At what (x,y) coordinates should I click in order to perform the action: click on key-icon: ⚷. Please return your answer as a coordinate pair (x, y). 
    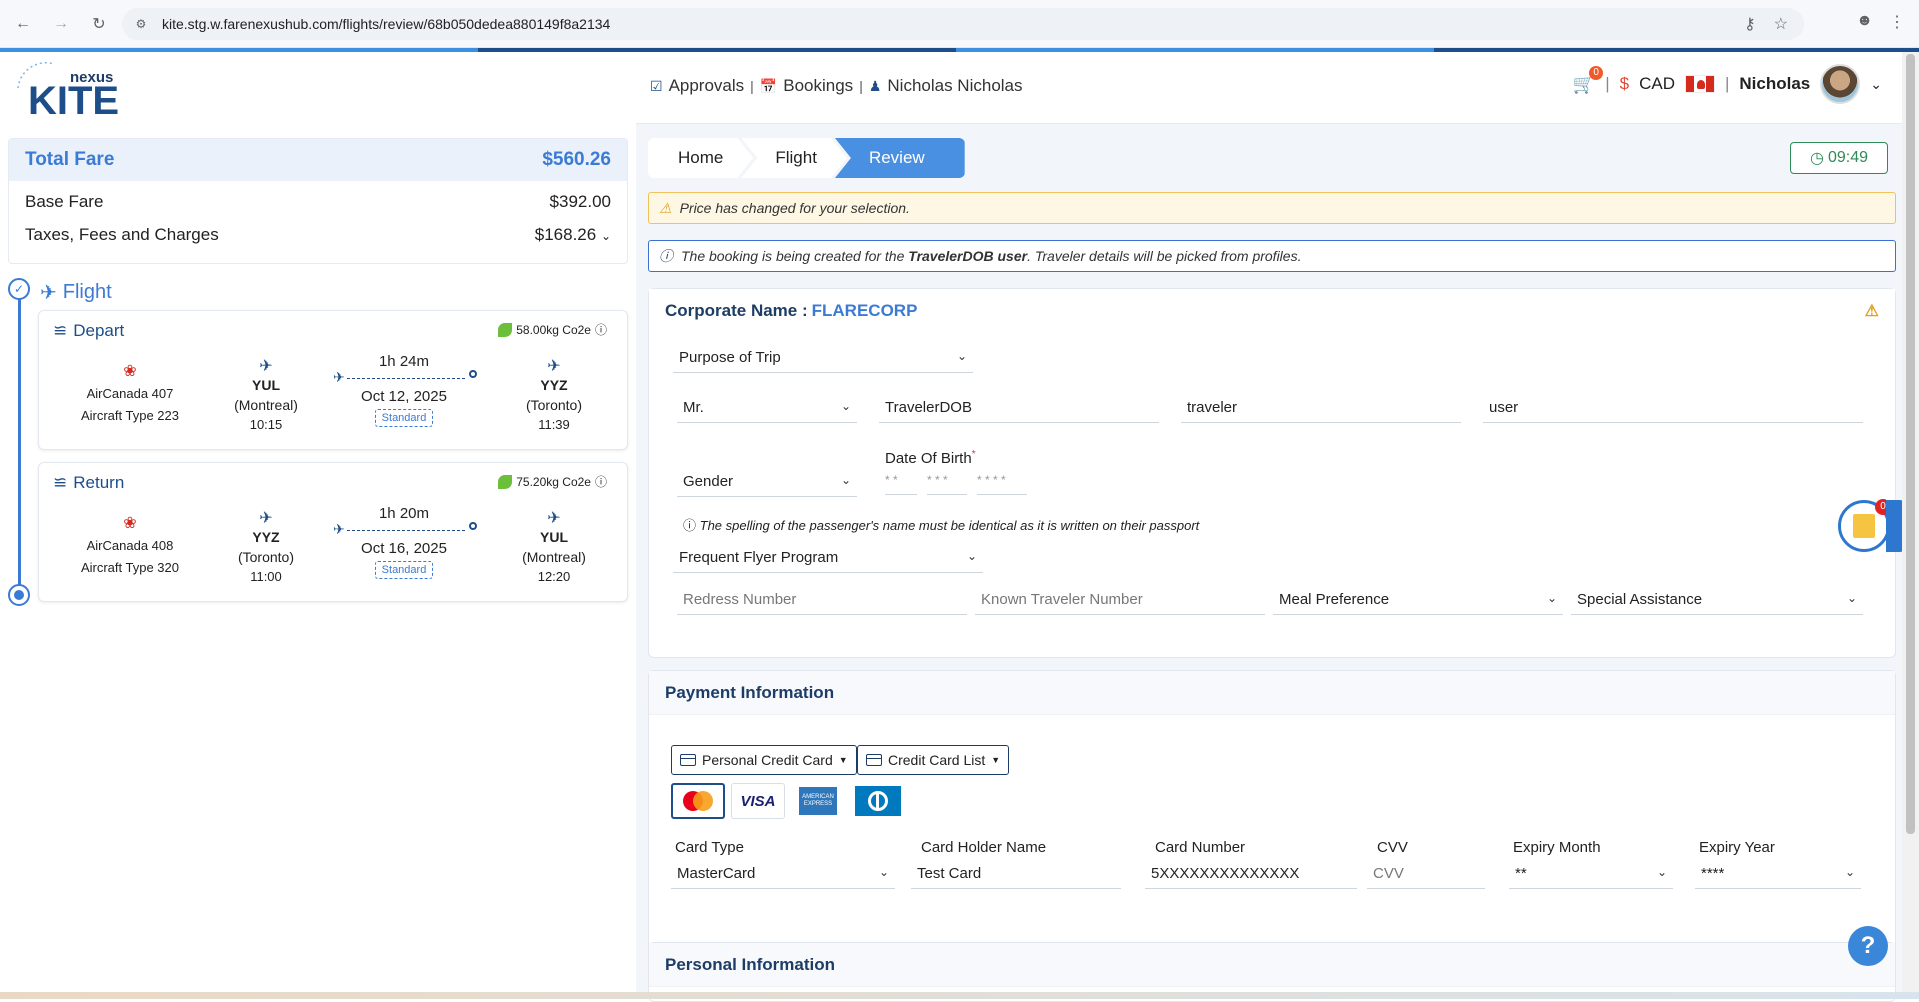
    Looking at the image, I should click on (1750, 24).